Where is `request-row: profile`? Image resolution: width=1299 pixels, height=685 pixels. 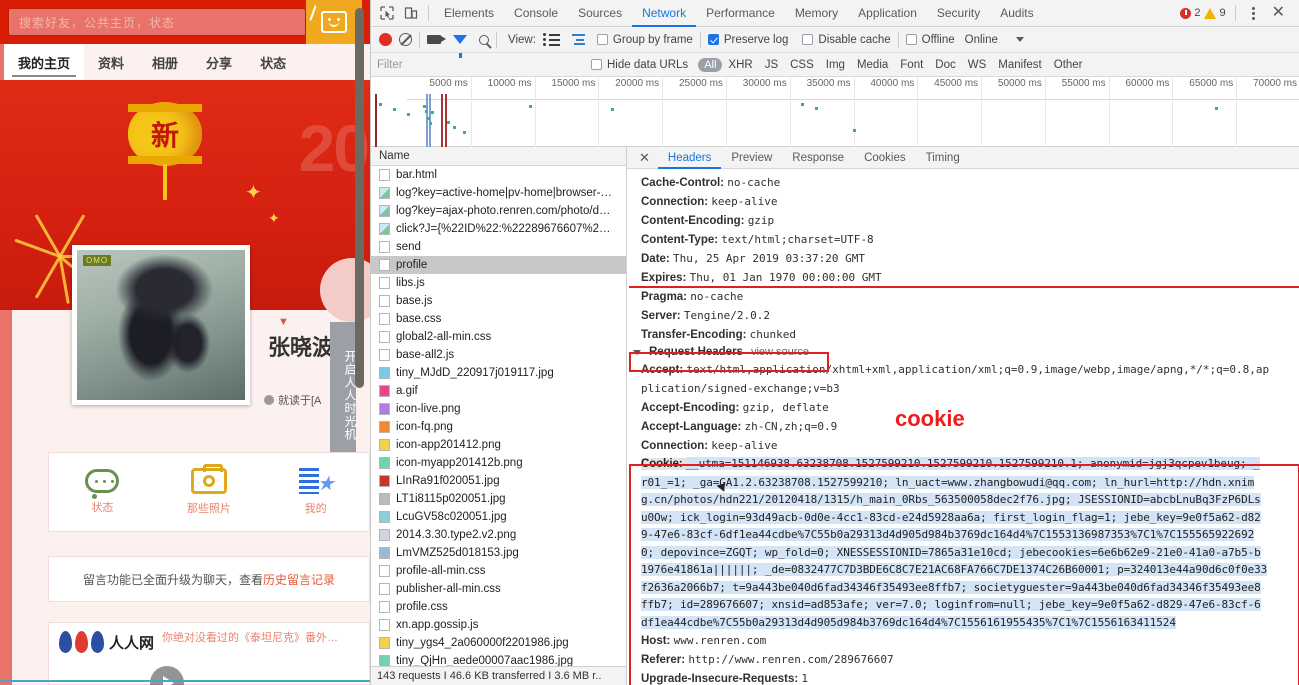 request-row: profile is located at coordinates (498, 265).